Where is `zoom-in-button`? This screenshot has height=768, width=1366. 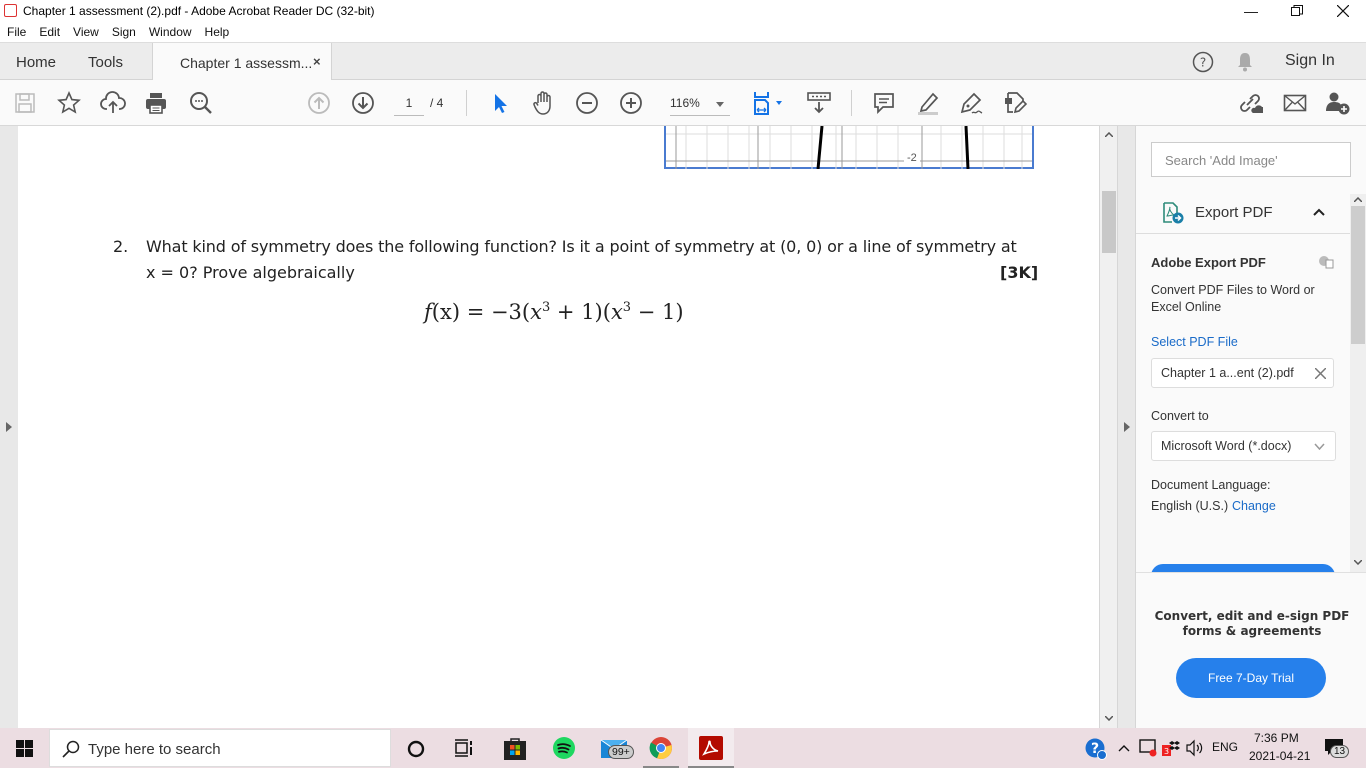
zoom-in-button is located at coordinates (631, 103).